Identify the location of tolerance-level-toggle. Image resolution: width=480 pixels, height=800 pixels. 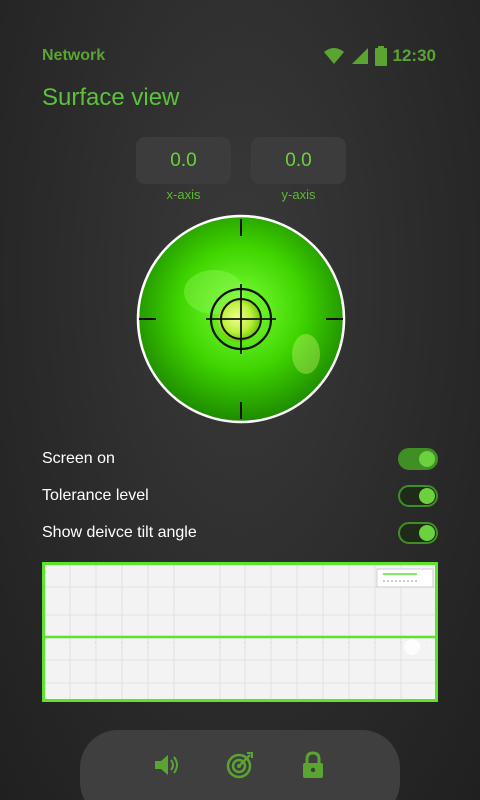
(418, 496).